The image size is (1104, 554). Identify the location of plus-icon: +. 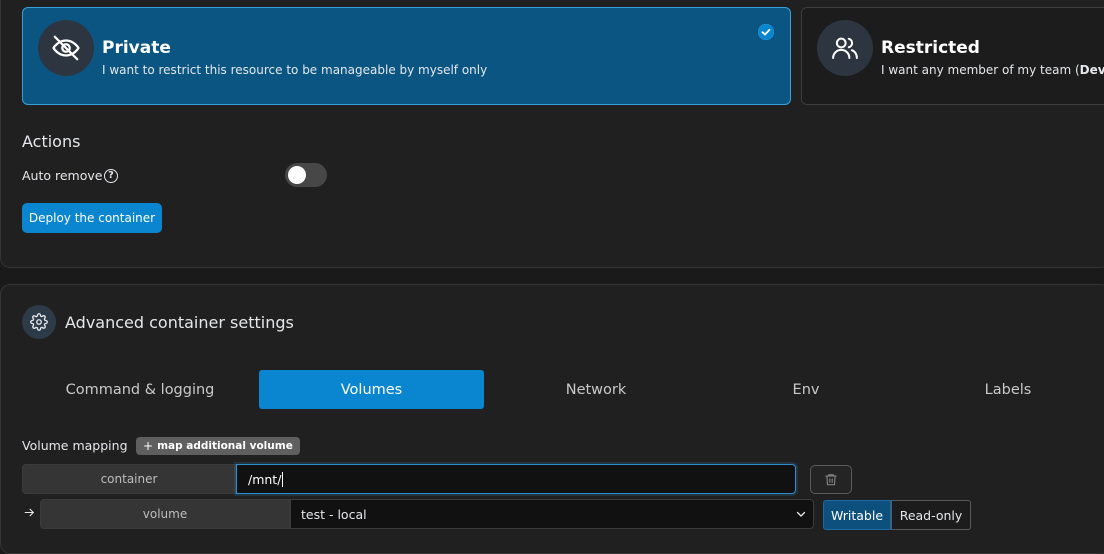
(148, 446).